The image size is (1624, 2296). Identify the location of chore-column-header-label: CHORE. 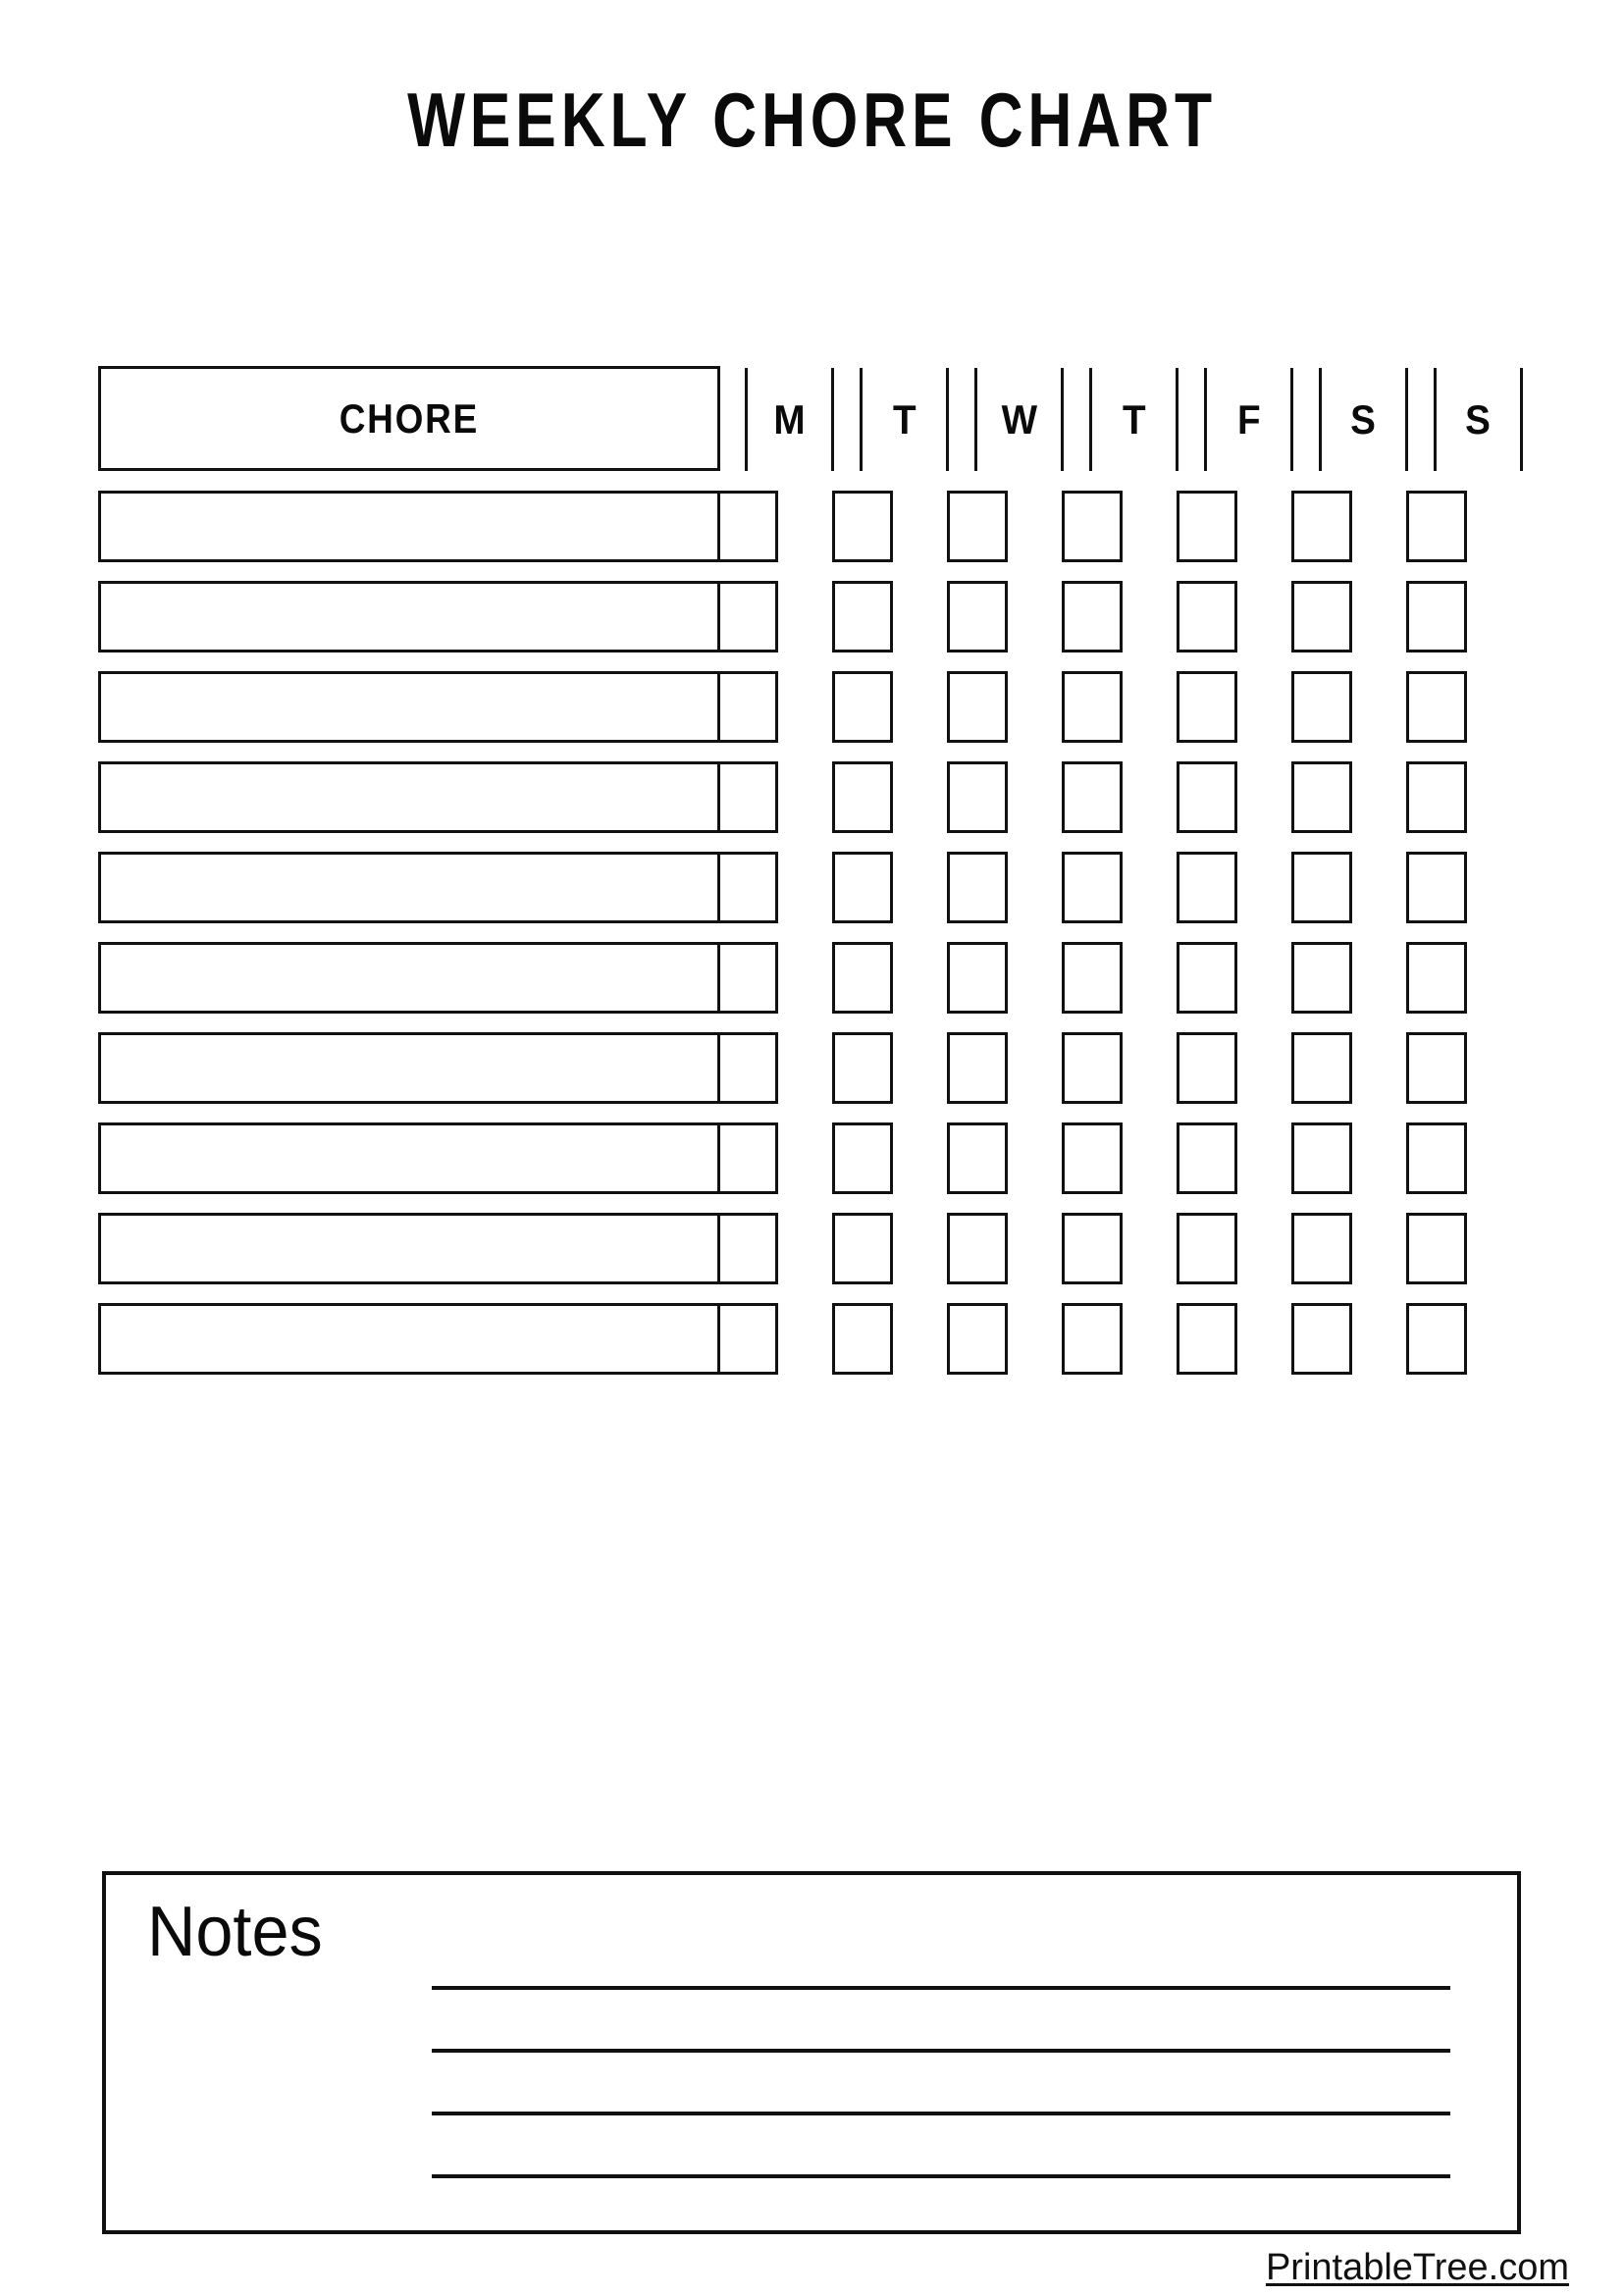
(409, 418).